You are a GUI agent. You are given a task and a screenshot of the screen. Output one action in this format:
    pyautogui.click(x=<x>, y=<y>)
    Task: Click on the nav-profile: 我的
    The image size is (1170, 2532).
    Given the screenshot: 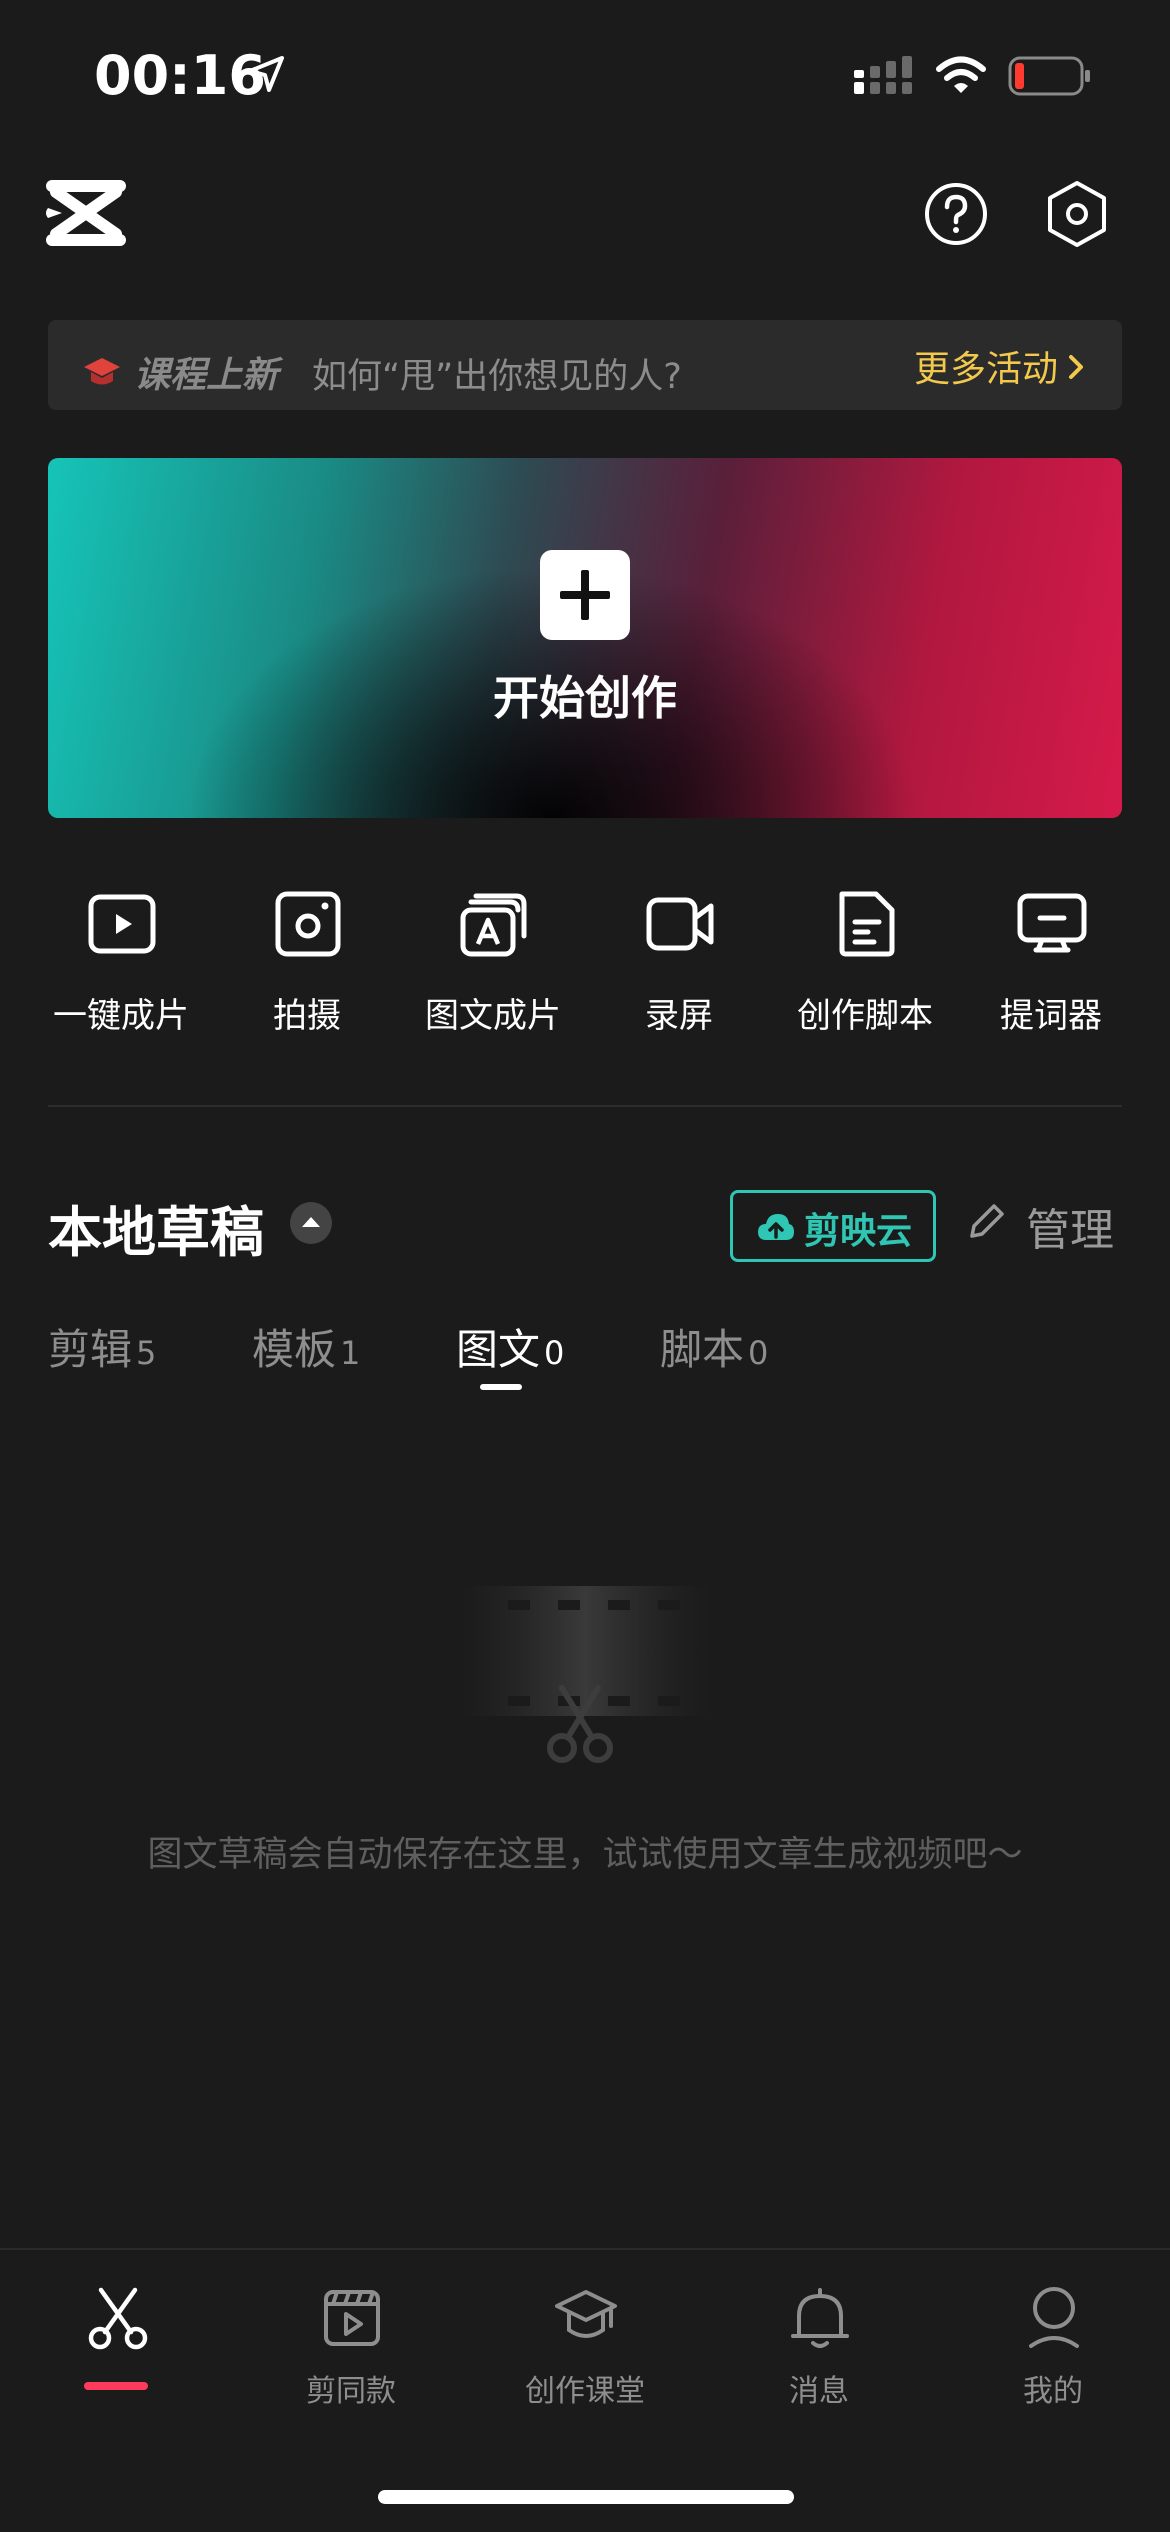 What is the action you would take?
    pyautogui.click(x=1053, y=2347)
    